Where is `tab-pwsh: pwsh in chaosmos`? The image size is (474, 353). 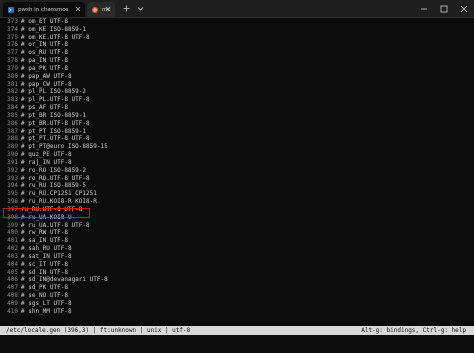 tab-pwsh: pwsh in chaosmos is located at coordinates (44, 9).